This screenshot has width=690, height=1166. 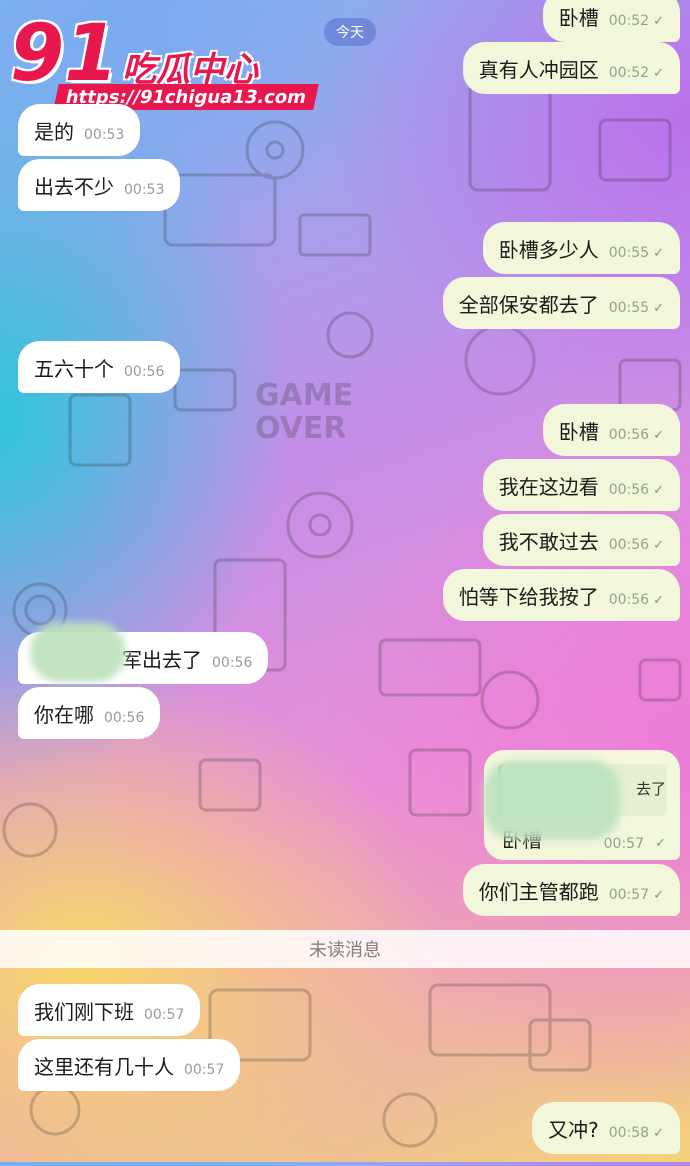 I want to click on message-text: 我在这边看, so click(x=548, y=486).